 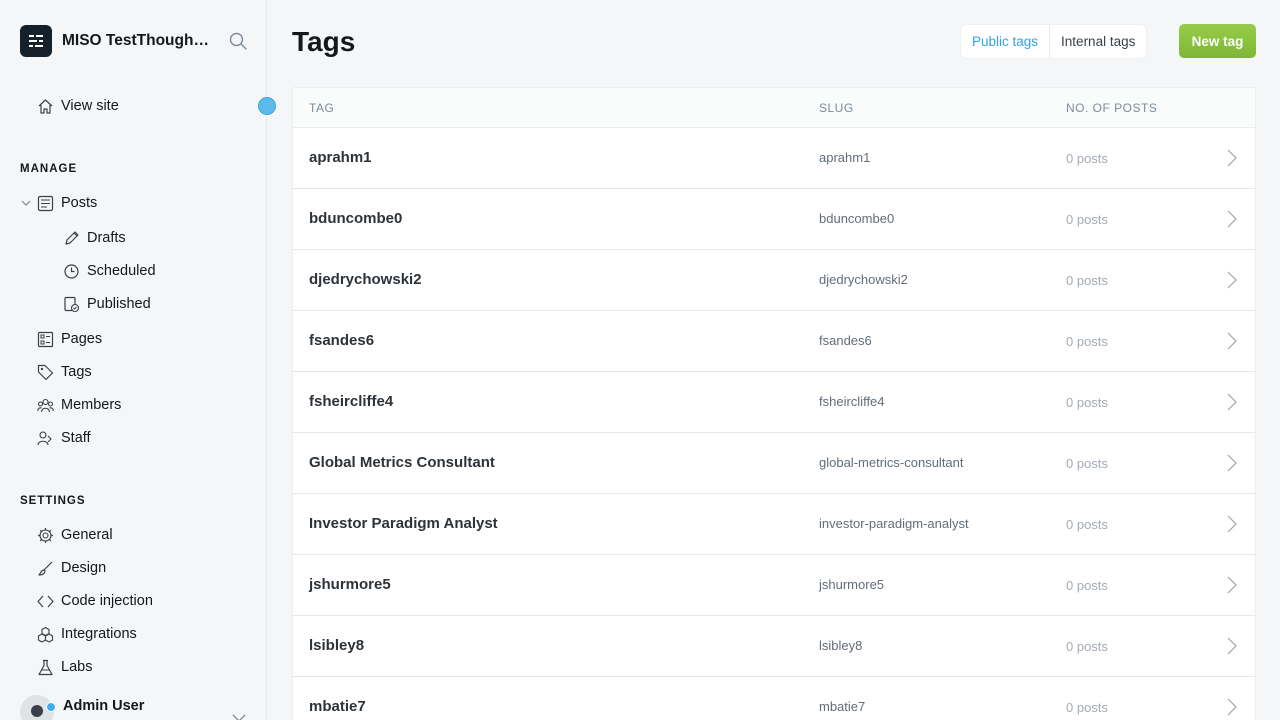 I want to click on nav-posts: Posts, so click(x=66, y=203).